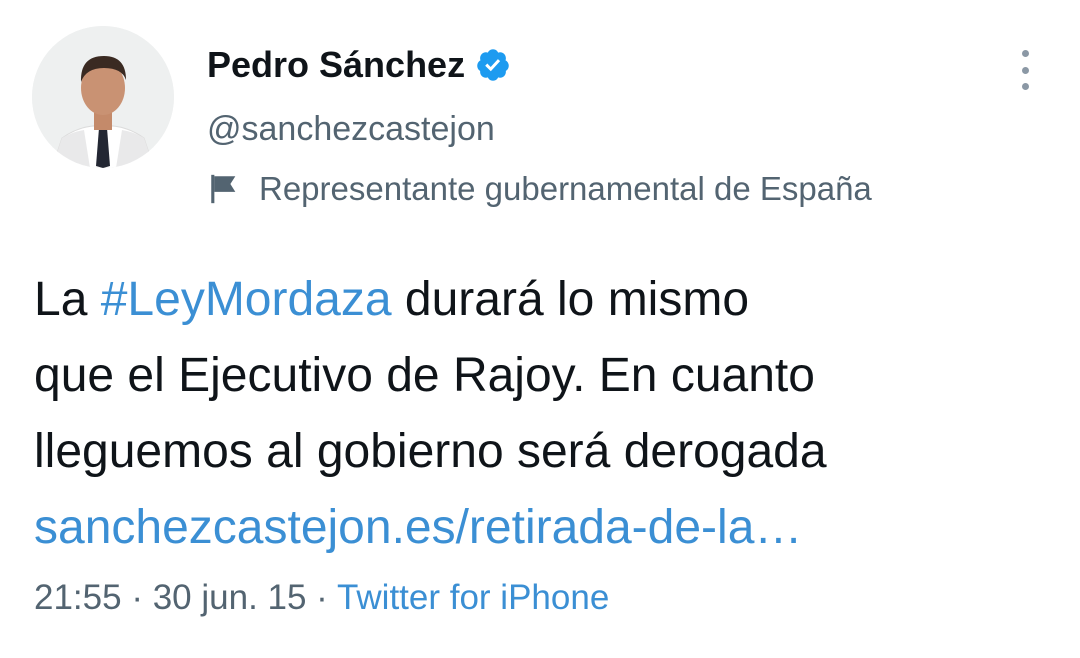 This screenshot has width=1080, height=658. What do you see at coordinates (67, 299) in the screenshot?
I see `tweet-text-prefix: La` at bounding box center [67, 299].